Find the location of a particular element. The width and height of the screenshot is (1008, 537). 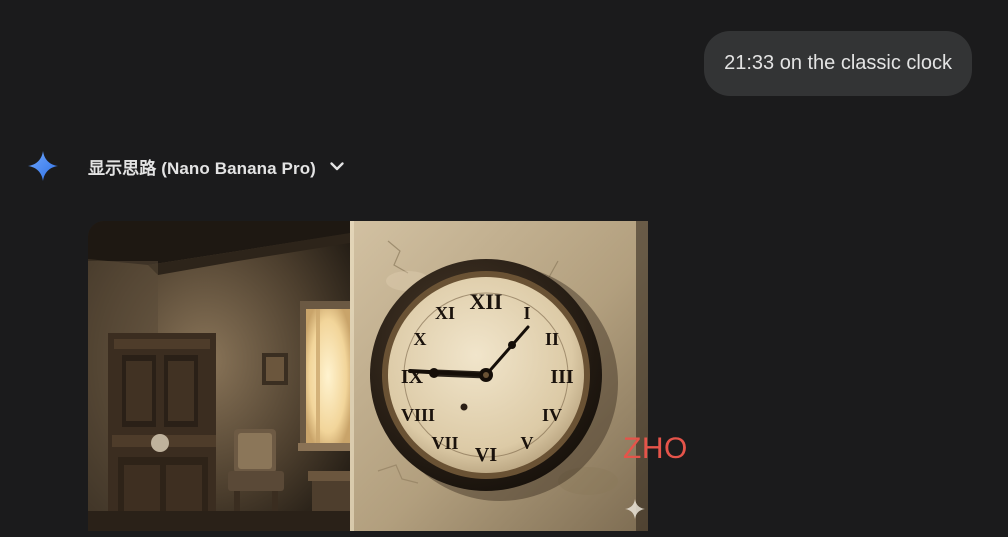

svg-text: VII is located at coordinates (444, 443).